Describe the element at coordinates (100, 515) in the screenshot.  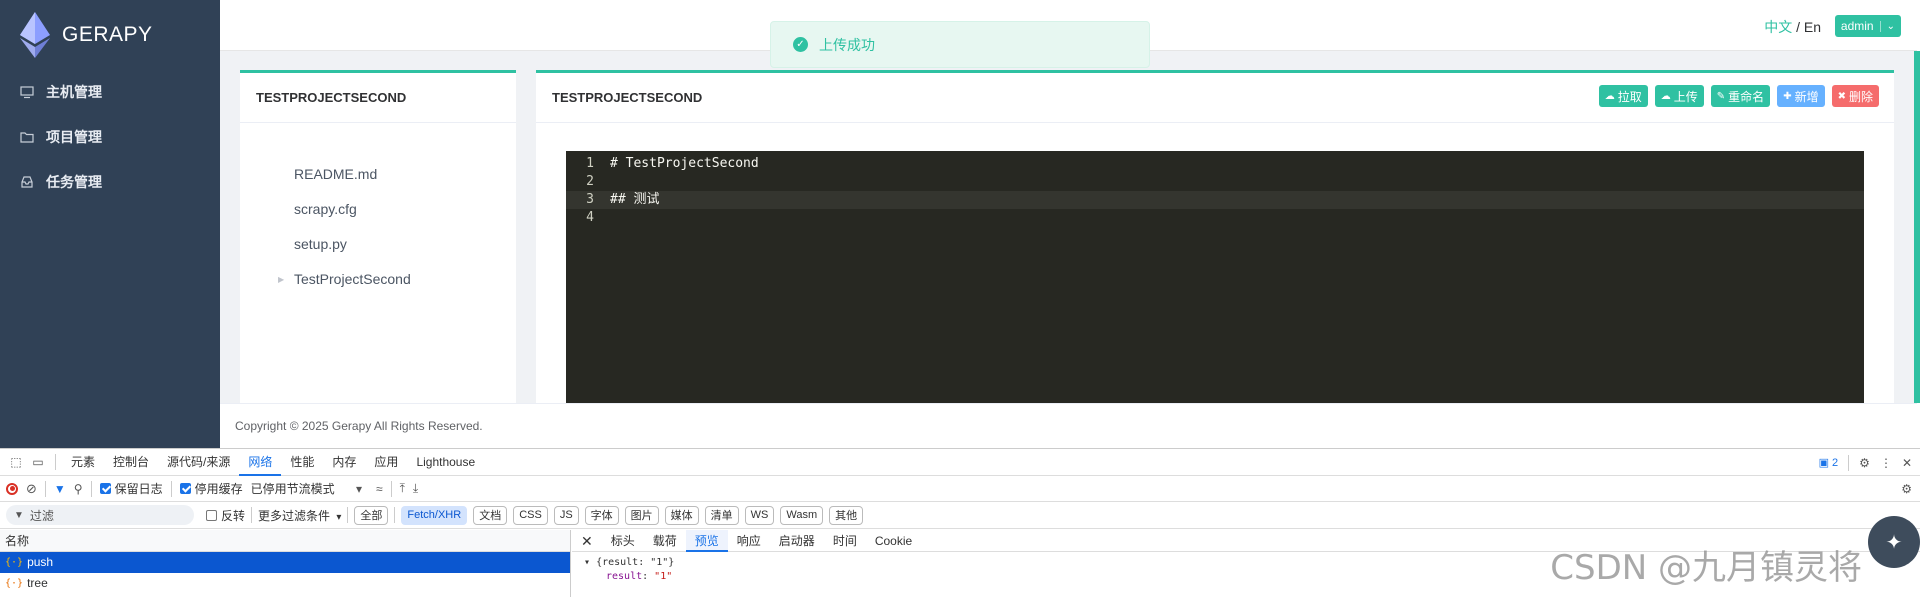
I see `filter-input: ▼ 过滤` at that location.